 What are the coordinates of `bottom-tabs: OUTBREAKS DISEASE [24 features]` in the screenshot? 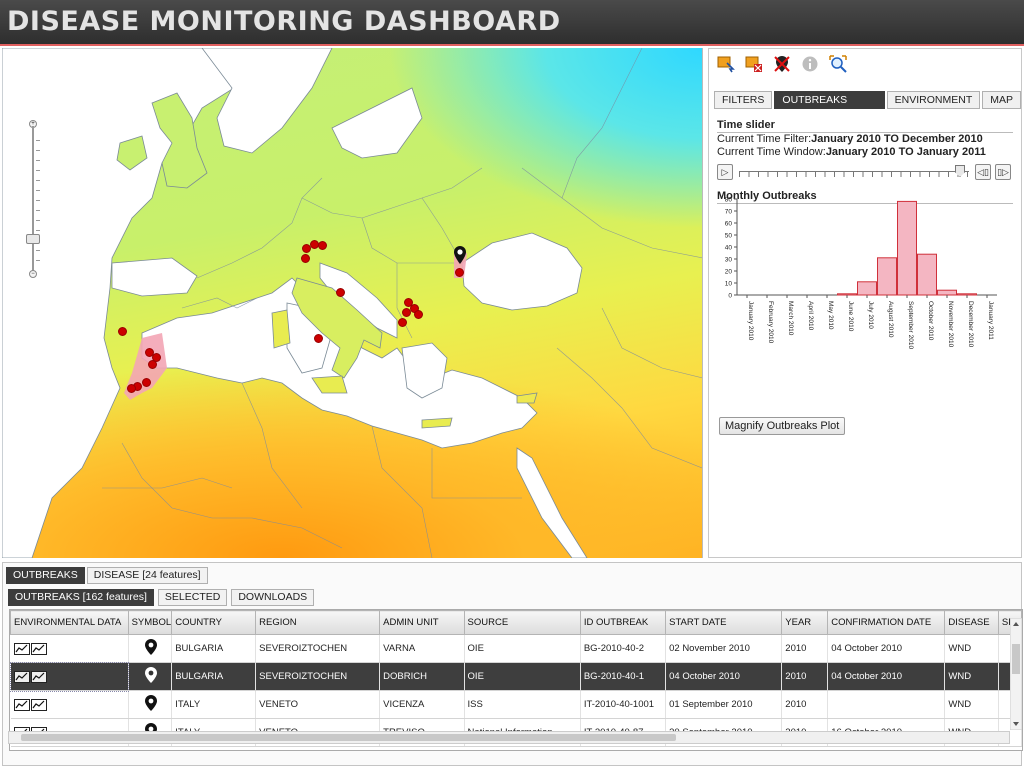 It's located at (107, 575).